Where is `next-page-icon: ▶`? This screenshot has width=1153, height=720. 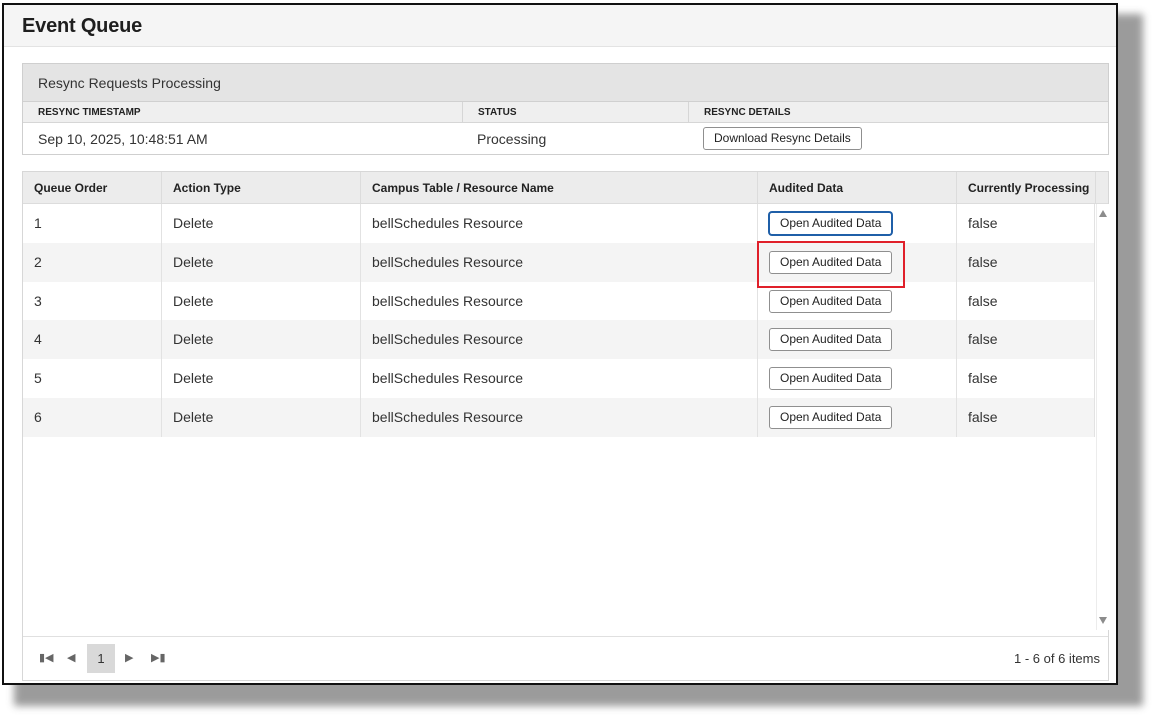
next-page-icon: ▶ is located at coordinates (129, 657).